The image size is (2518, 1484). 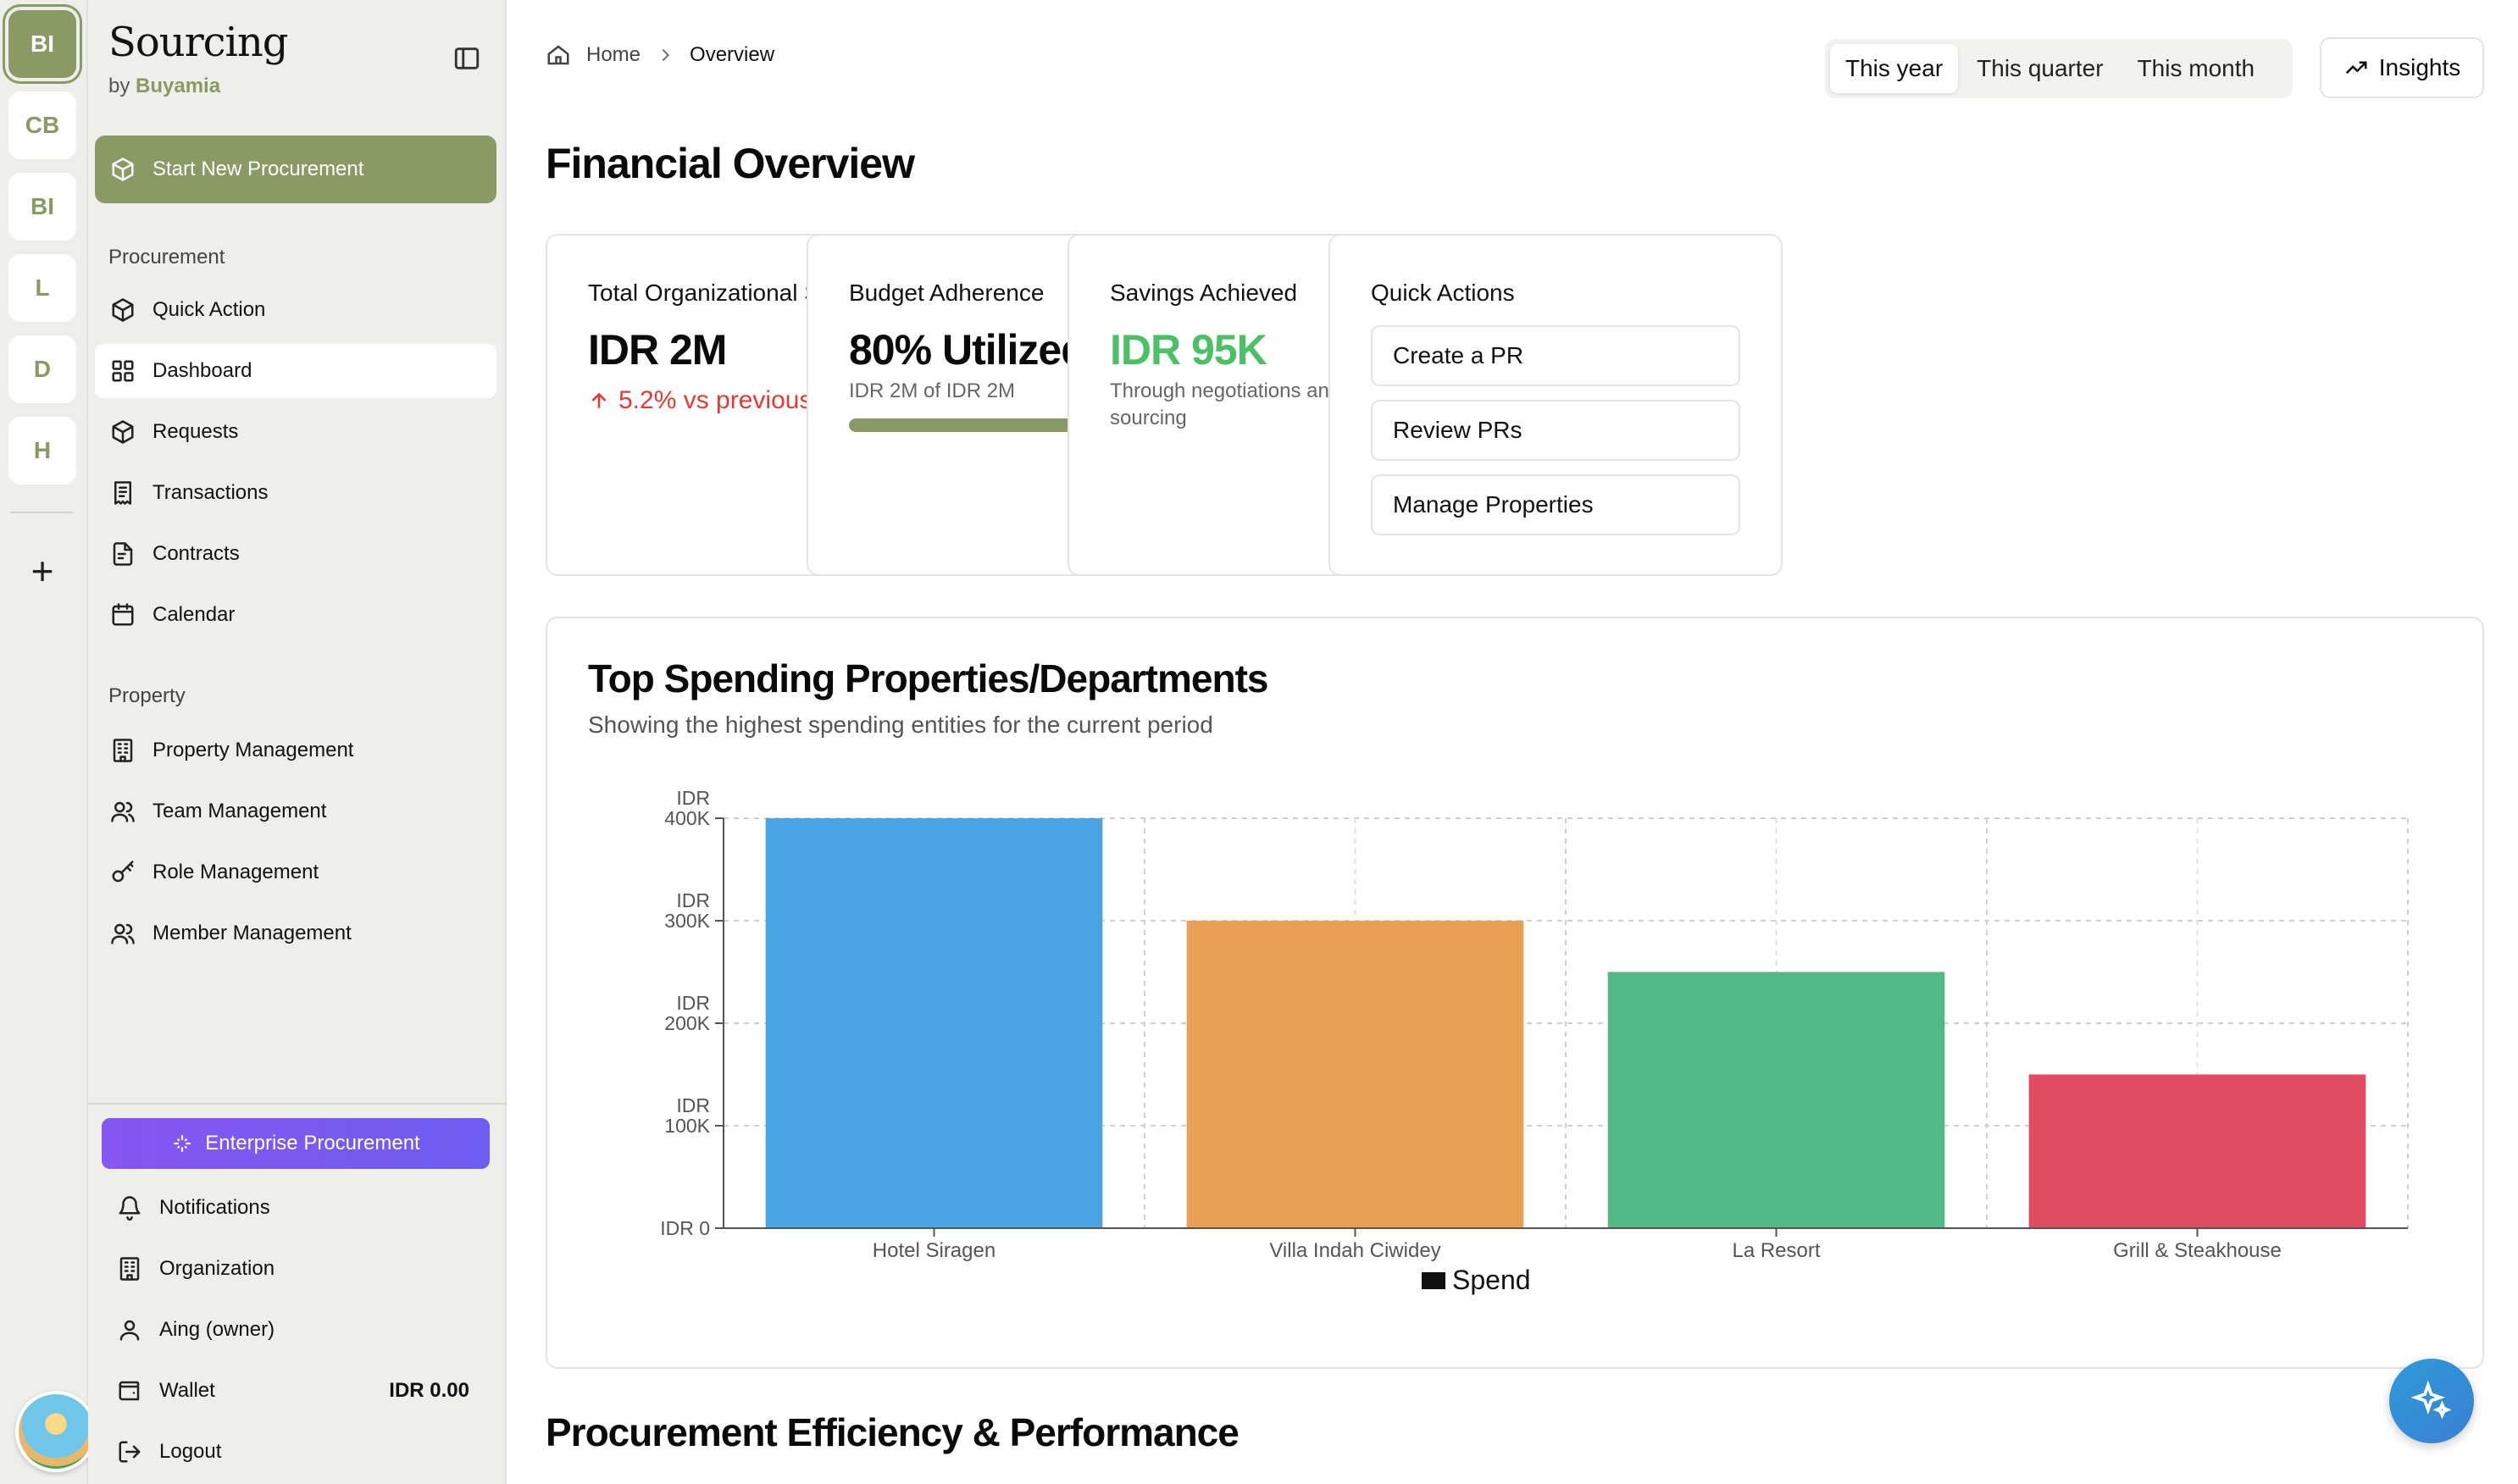 What do you see at coordinates (217, 1268) in the screenshot?
I see `sidebar-item-label: Organization` at bounding box center [217, 1268].